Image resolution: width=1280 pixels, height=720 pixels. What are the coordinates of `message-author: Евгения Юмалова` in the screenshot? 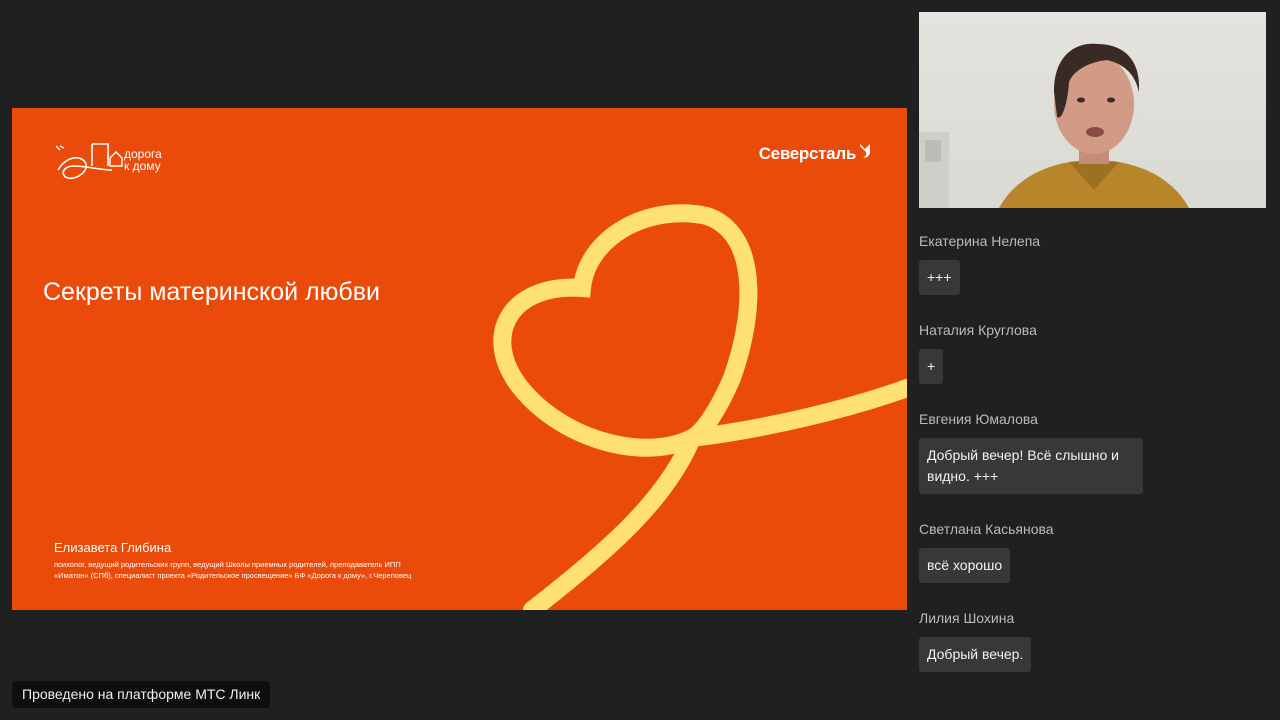 It's located at (978, 419).